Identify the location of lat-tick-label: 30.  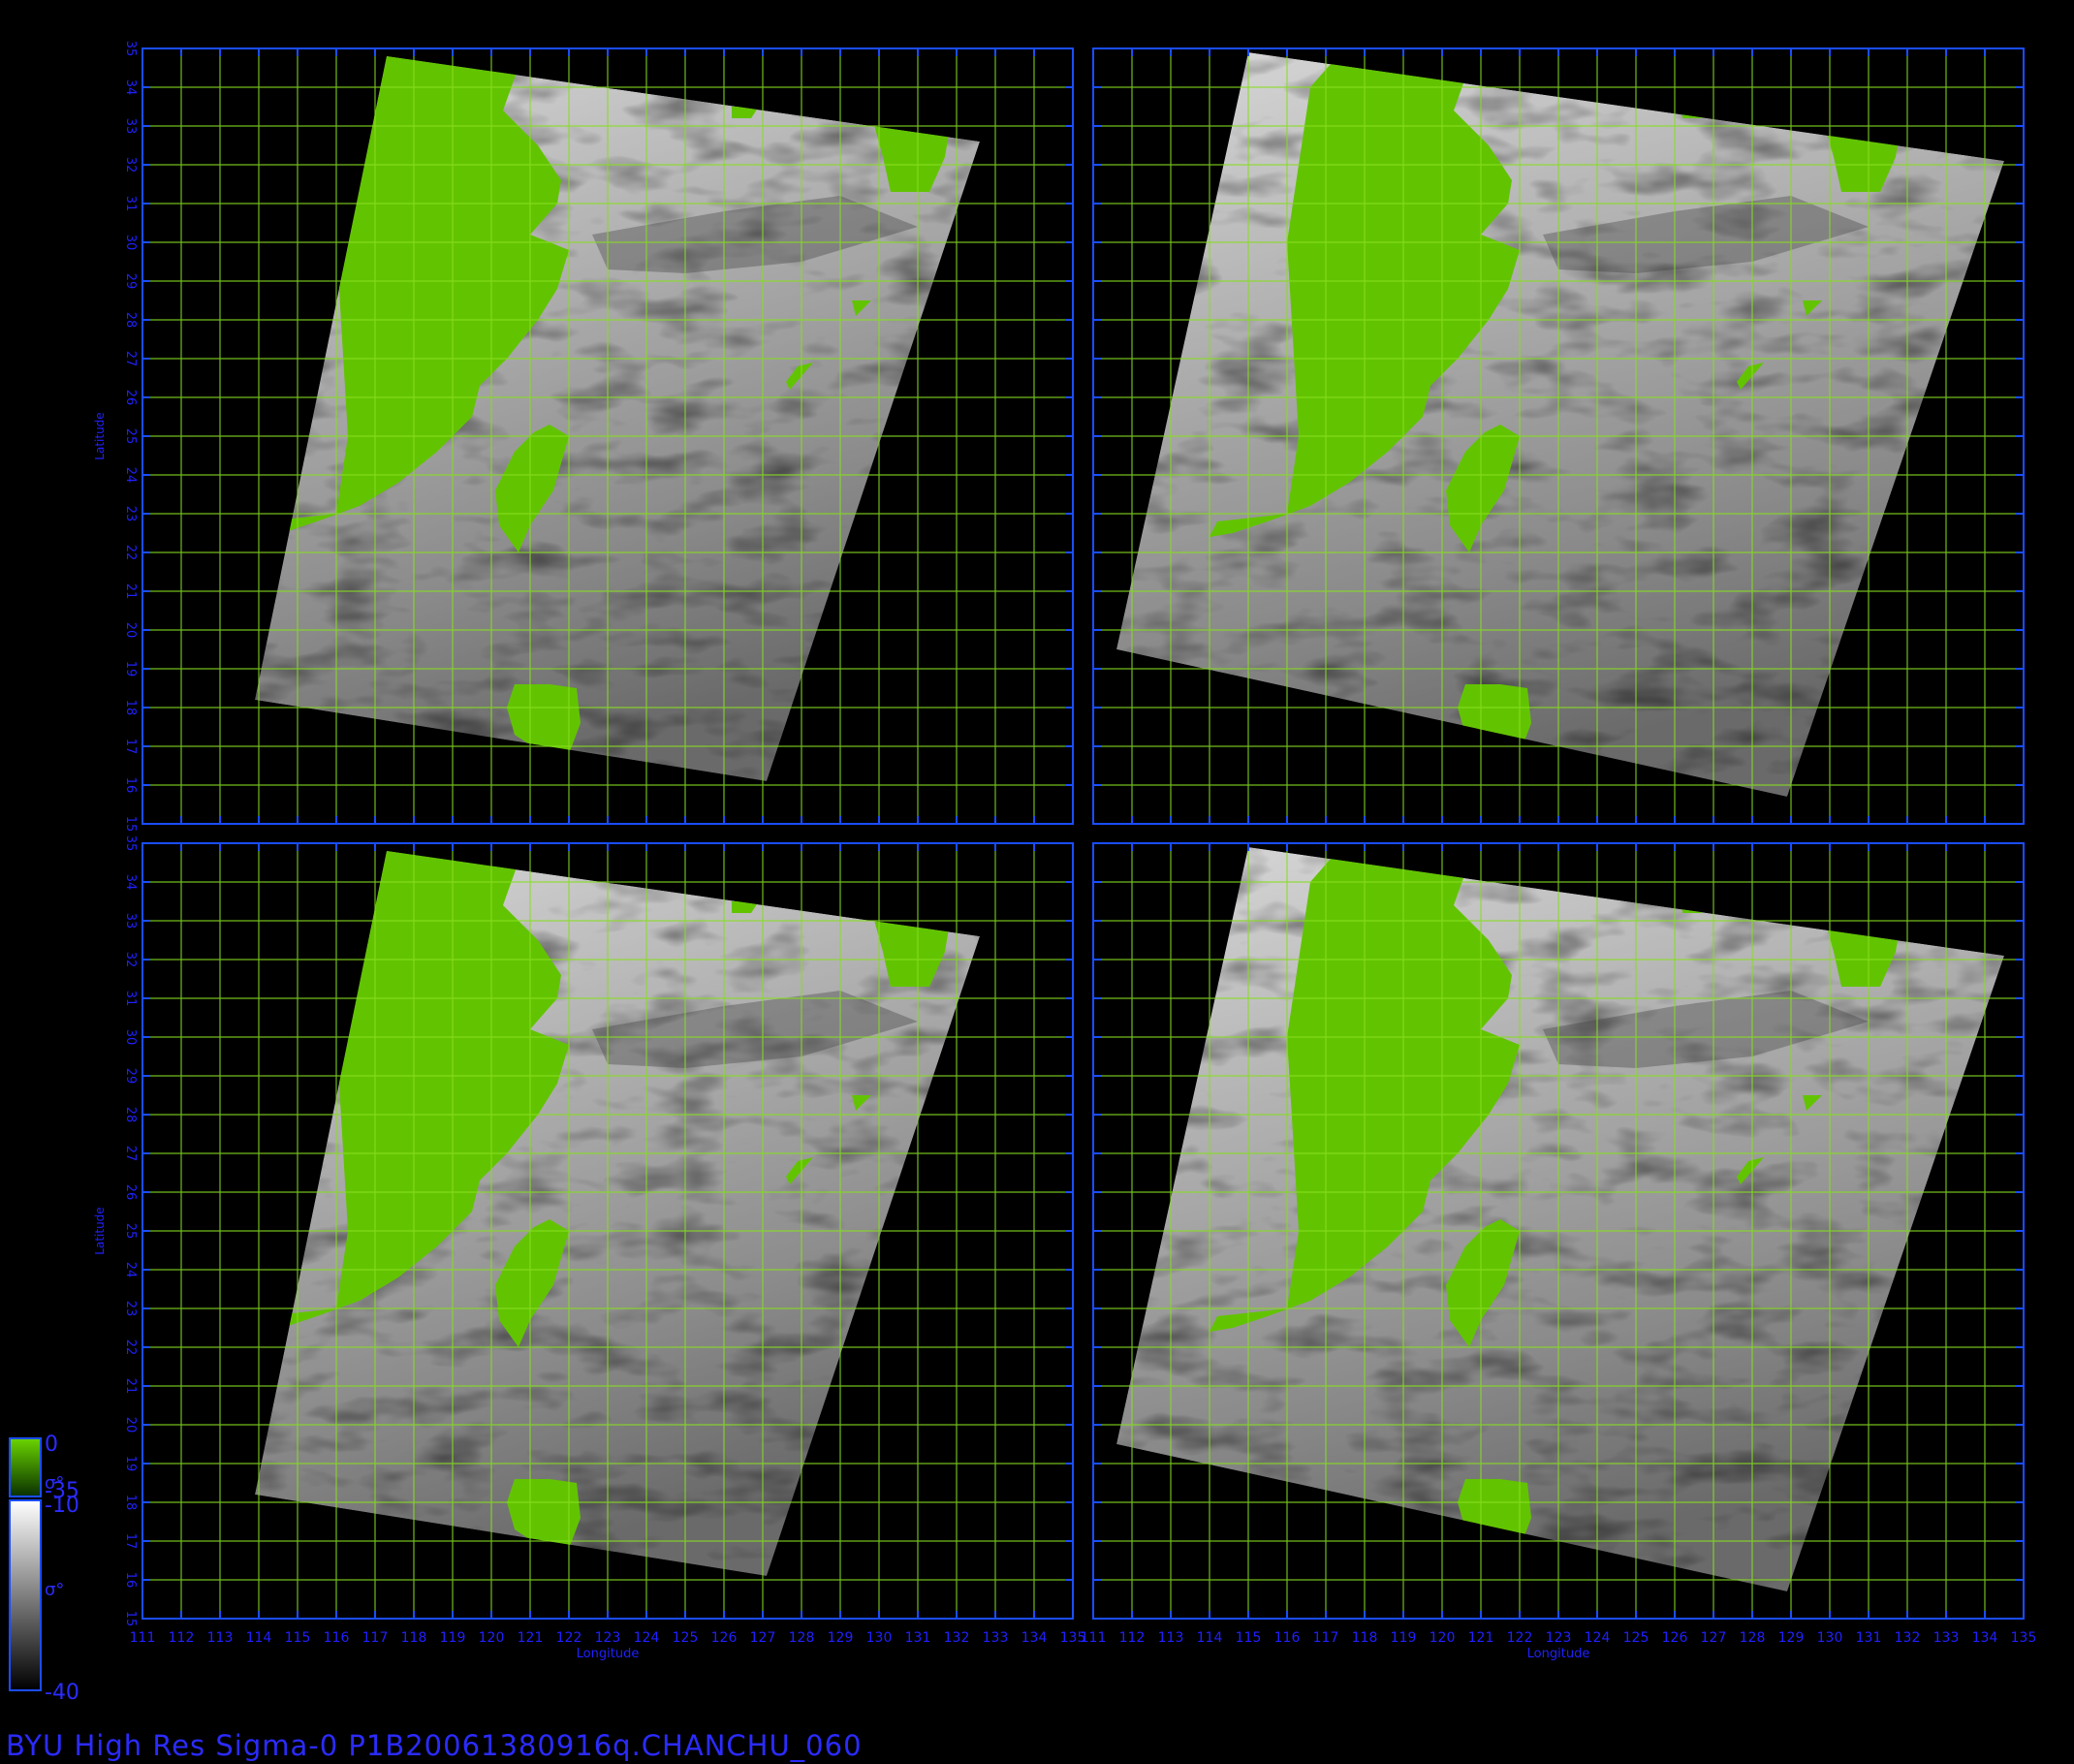
(130, 1037).